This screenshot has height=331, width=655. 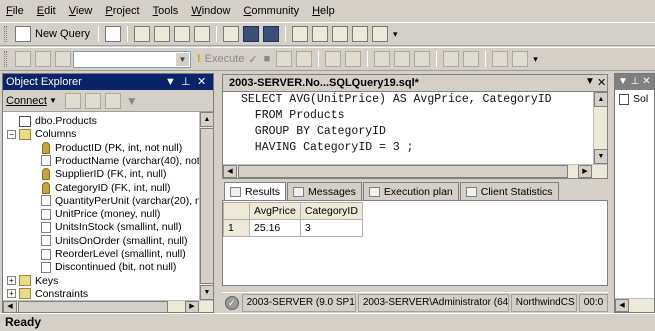 I want to click on tab-client-statistics: Client Statistics, so click(x=509, y=191).